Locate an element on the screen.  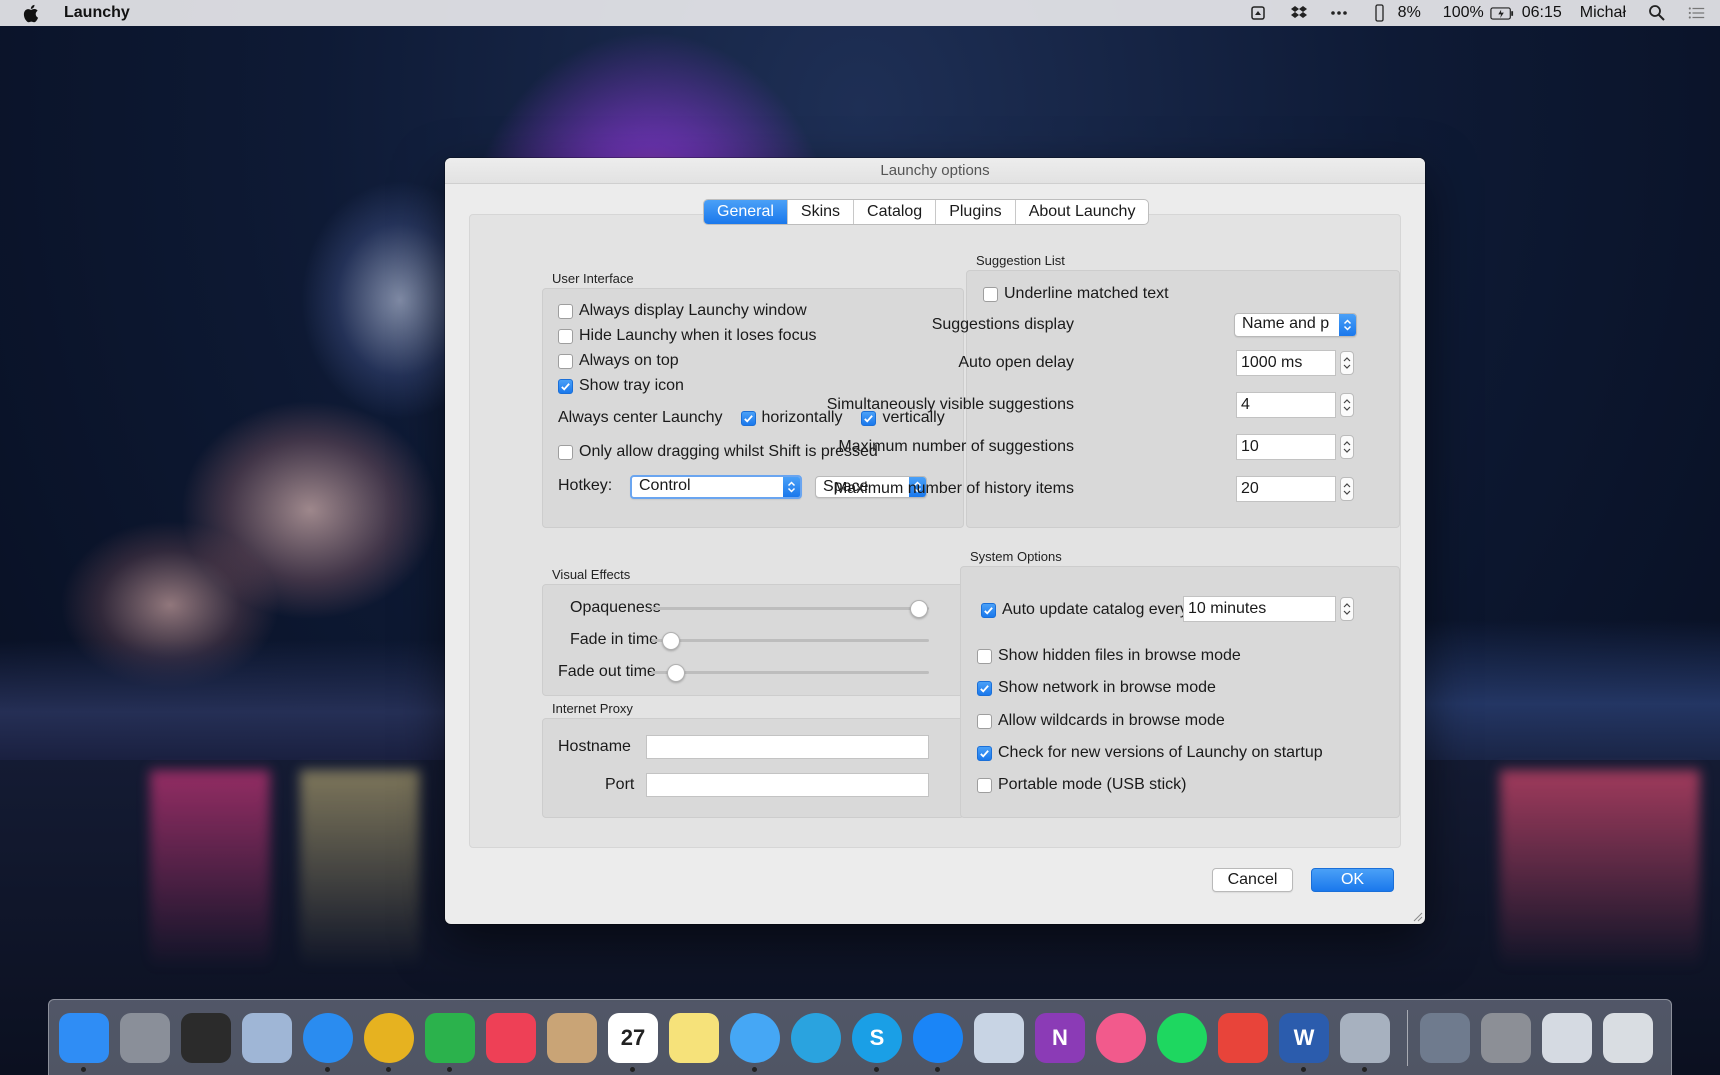
notification-center-icon is located at coordinates (1697, 13).